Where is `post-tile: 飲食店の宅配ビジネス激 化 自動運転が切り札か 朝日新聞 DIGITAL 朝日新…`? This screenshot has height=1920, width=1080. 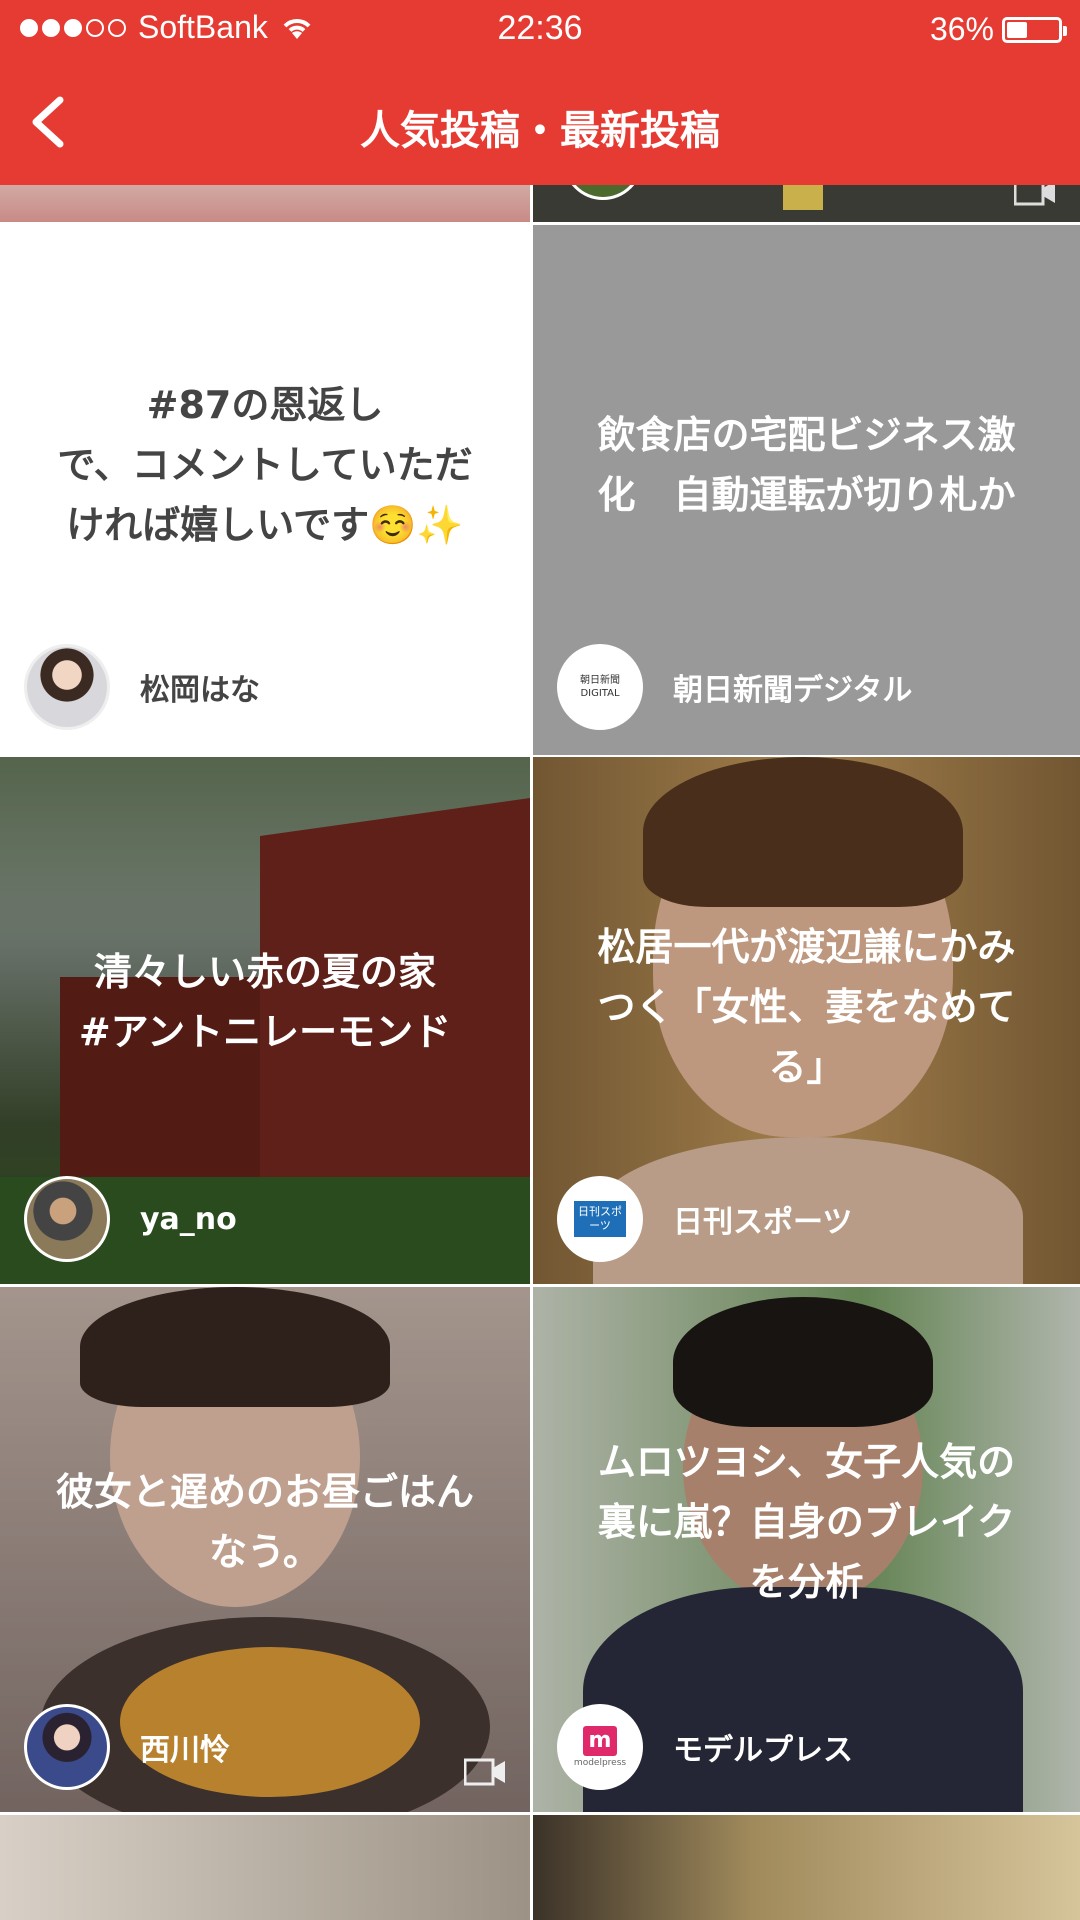 post-tile: 飲食店の宅配ビジネス激 化 自動運転が切り札か 朝日新聞 DIGITAL 朝日新… is located at coordinates (806, 490).